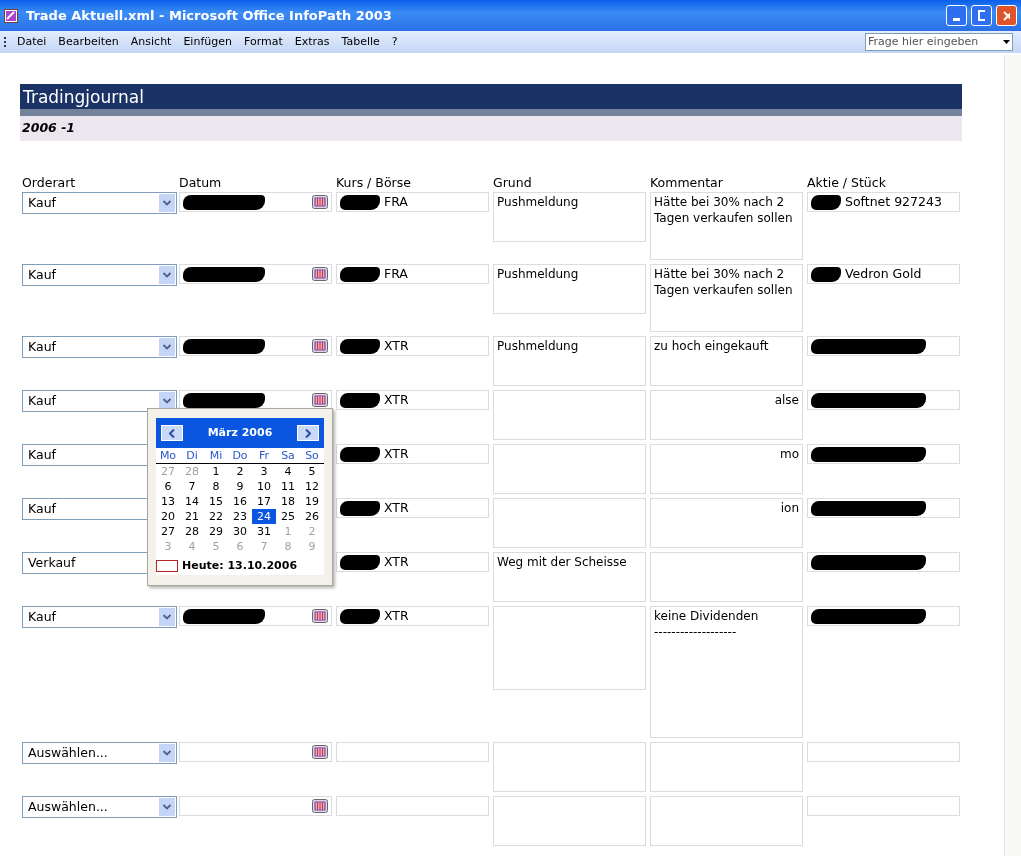  Describe the element at coordinates (288, 501) in the screenshot. I see `calendar-day: 18` at that location.